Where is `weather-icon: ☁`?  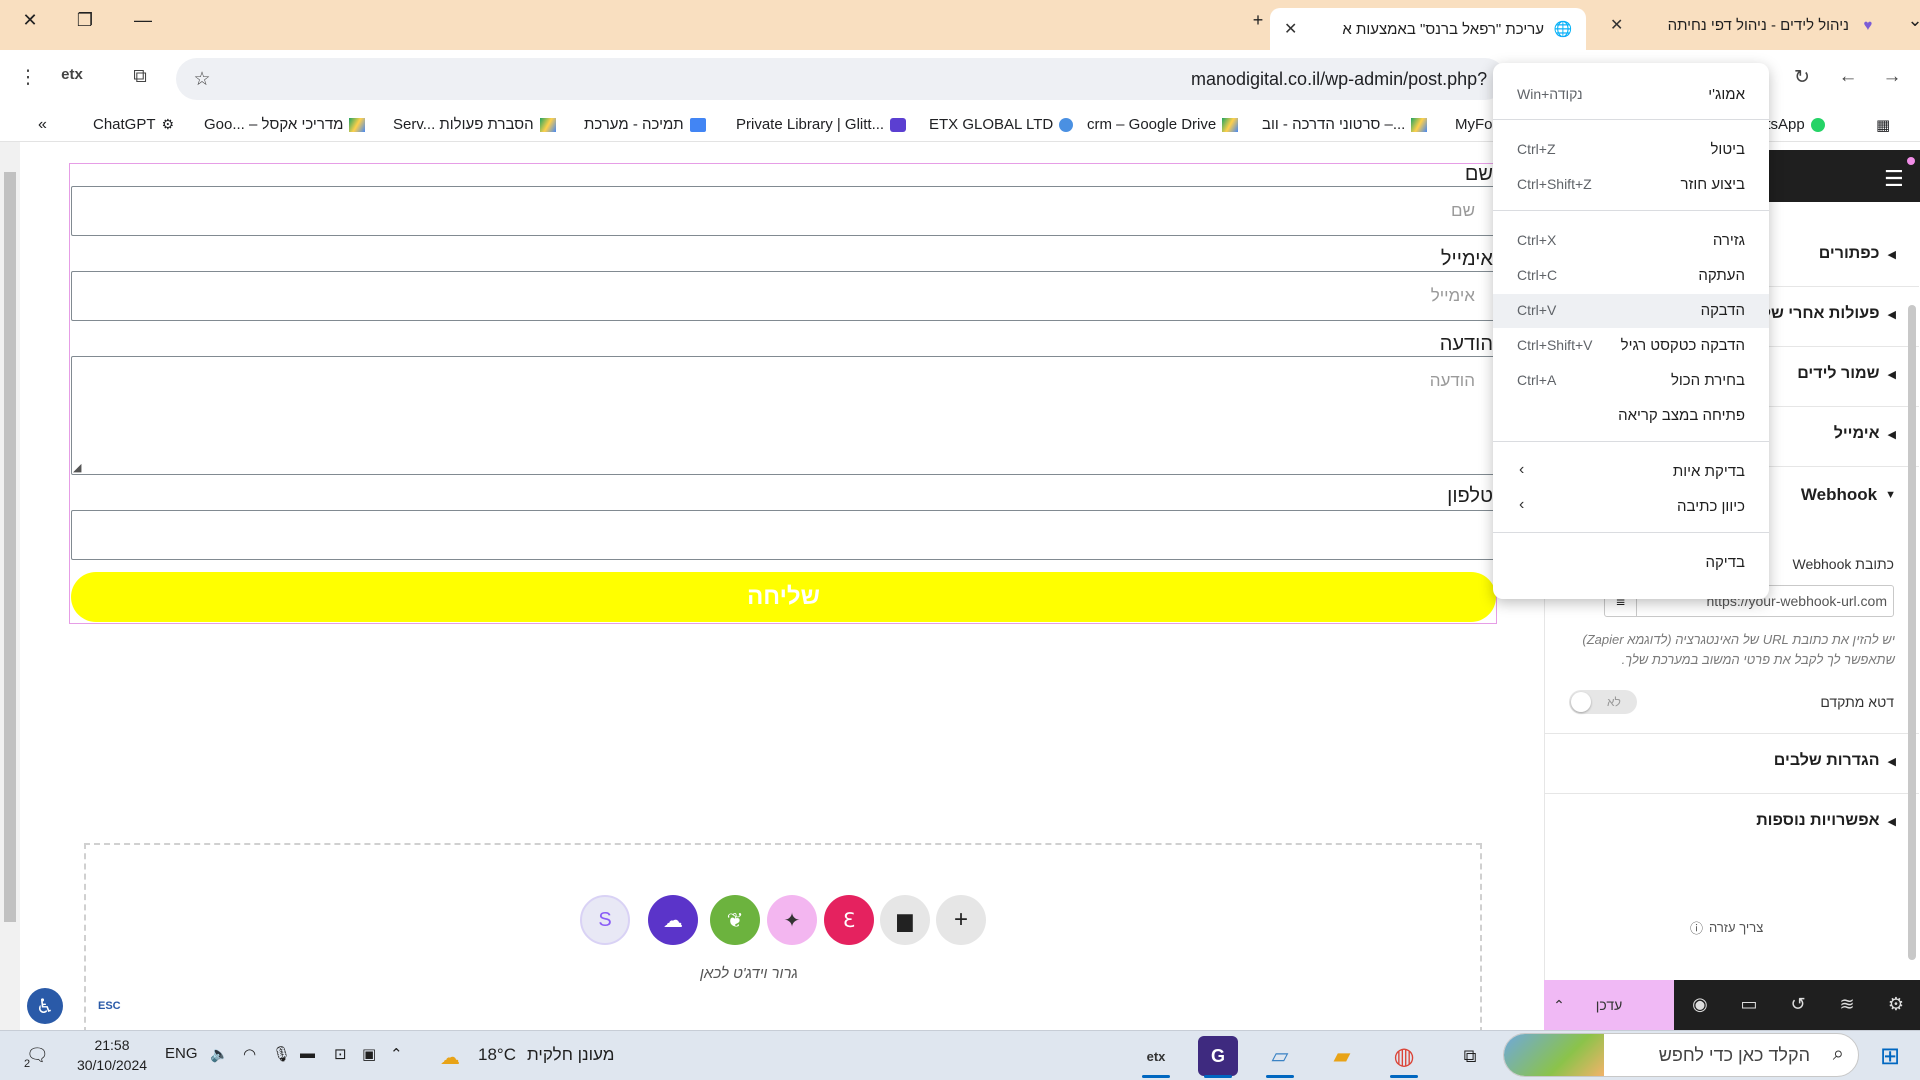 weather-icon: ☁ is located at coordinates (450, 1057).